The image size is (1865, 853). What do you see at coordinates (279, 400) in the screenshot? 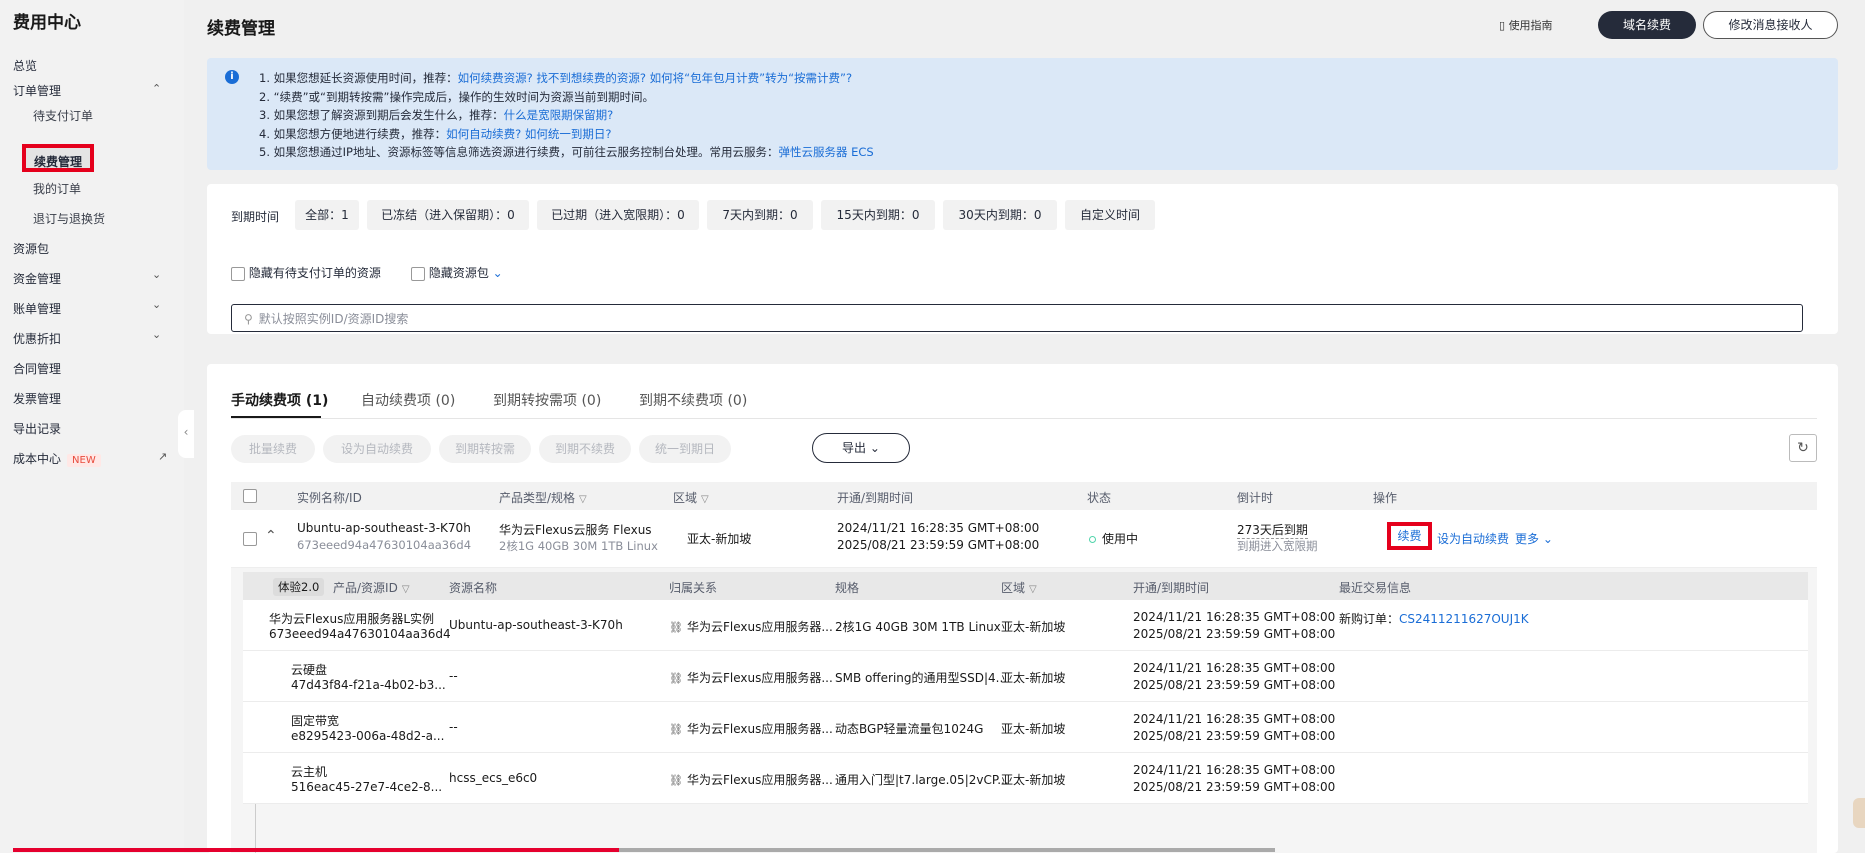
I see `tab-manual: 手动续费项 (1)` at bounding box center [279, 400].